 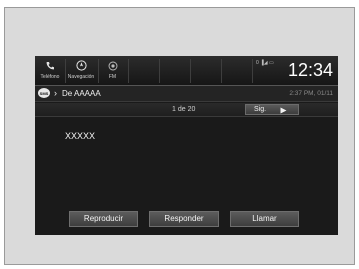 What do you see at coordinates (103, 219) in the screenshot?
I see `play-button: Reproducir` at bounding box center [103, 219].